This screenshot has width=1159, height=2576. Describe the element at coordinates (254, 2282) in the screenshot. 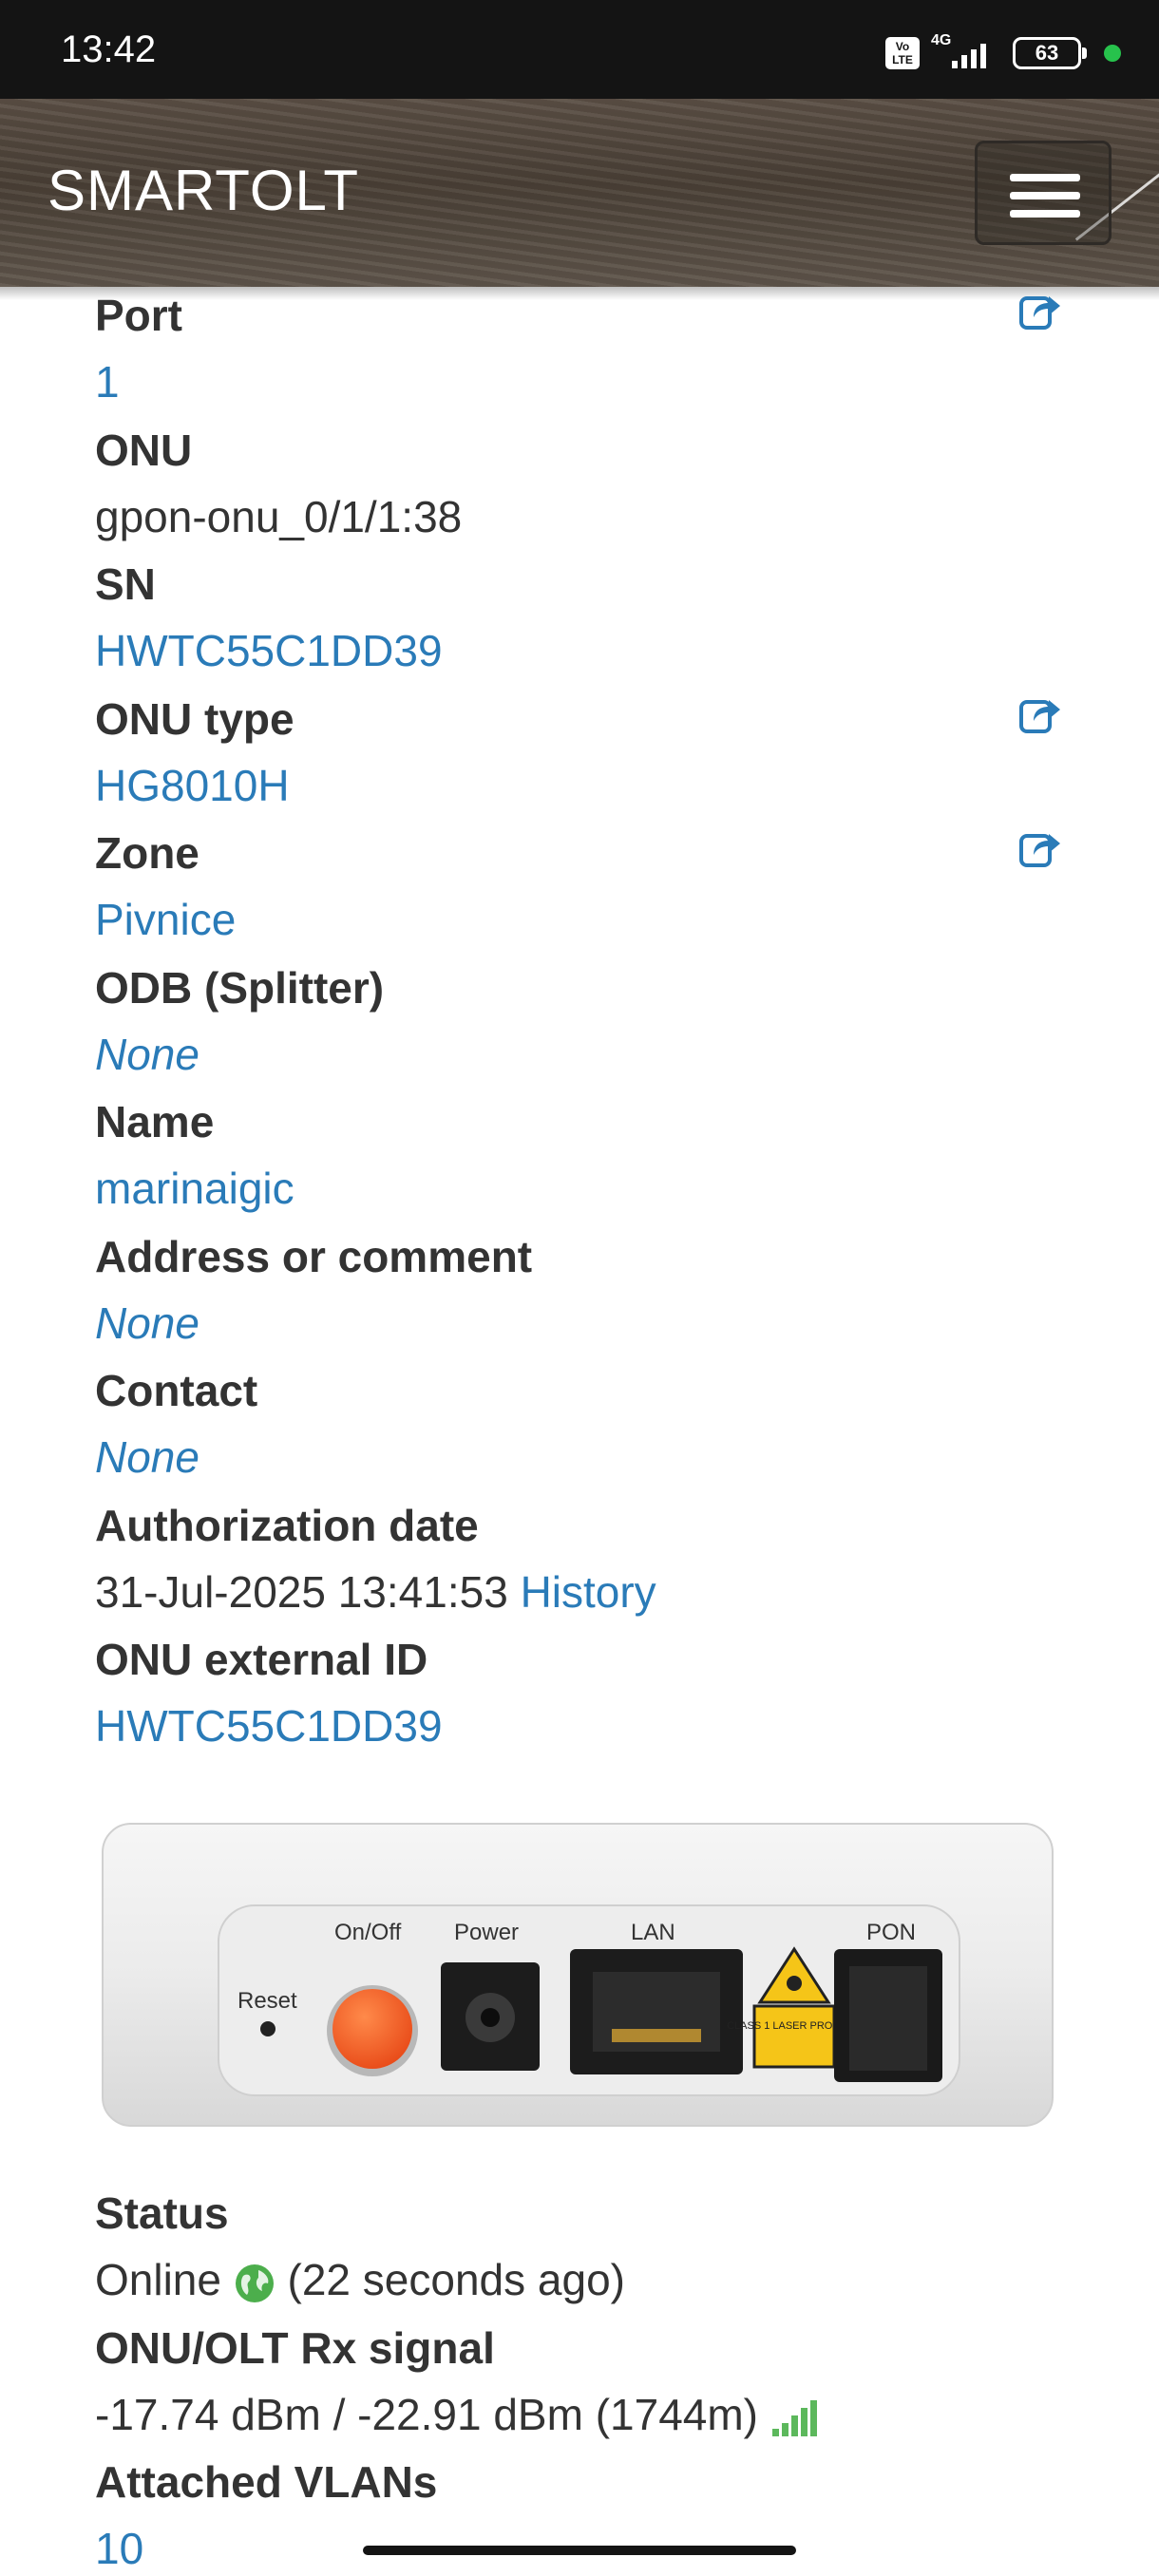

I see `globe-icon` at that location.